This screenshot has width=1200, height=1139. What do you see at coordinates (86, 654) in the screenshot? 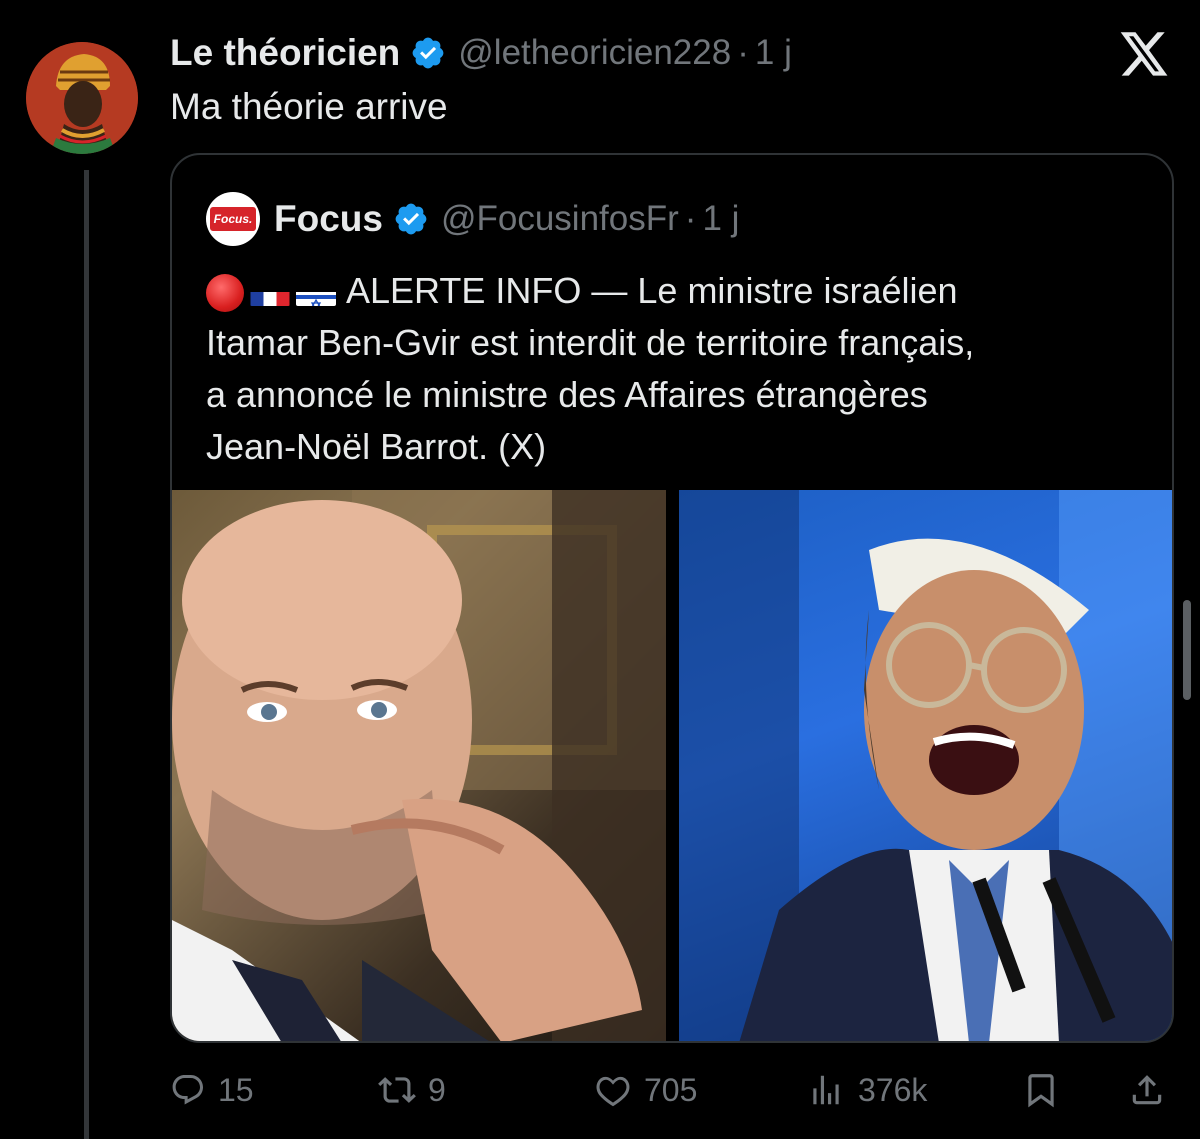
I see `thread-line` at bounding box center [86, 654].